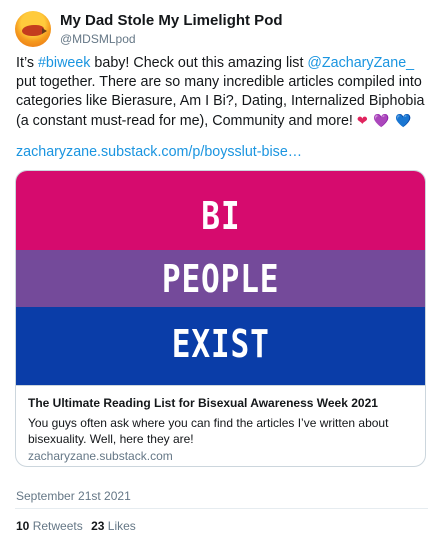  What do you see at coordinates (382, 120) in the screenshot?
I see `purple-heart-icon: 💜` at bounding box center [382, 120].